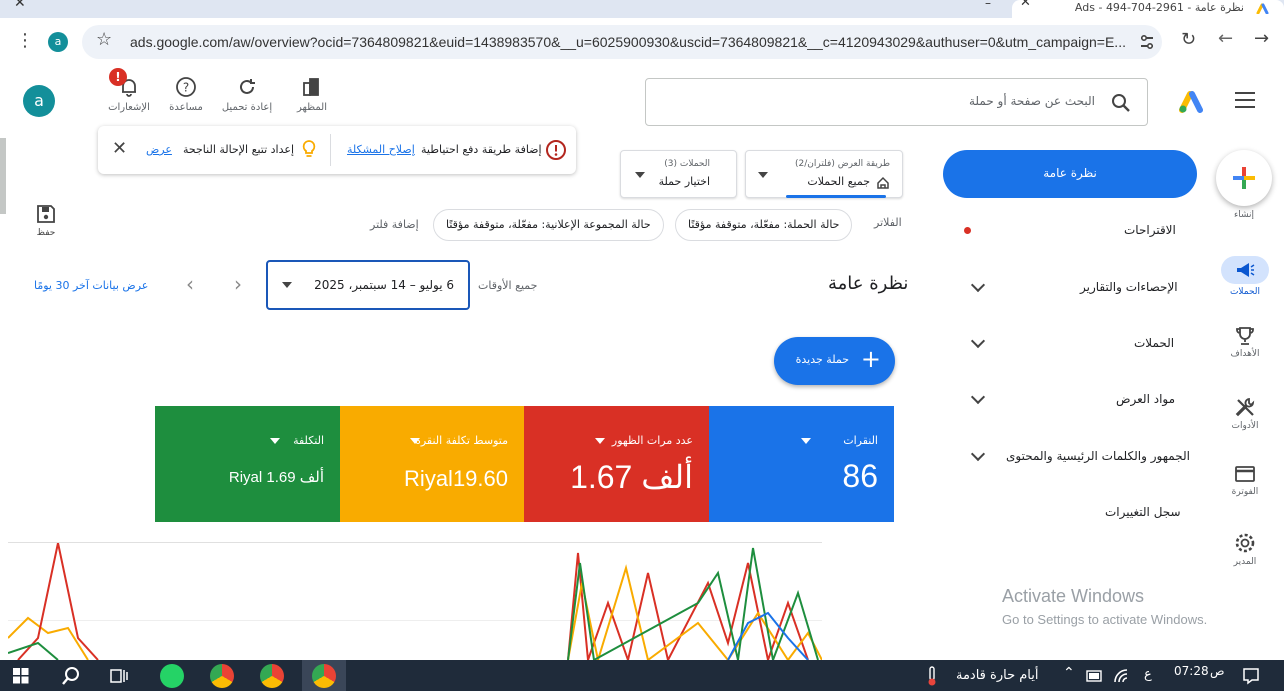 This screenshot has width=1284, height=691. I want to click on metric-label: التكلفة, so click(308, 440).